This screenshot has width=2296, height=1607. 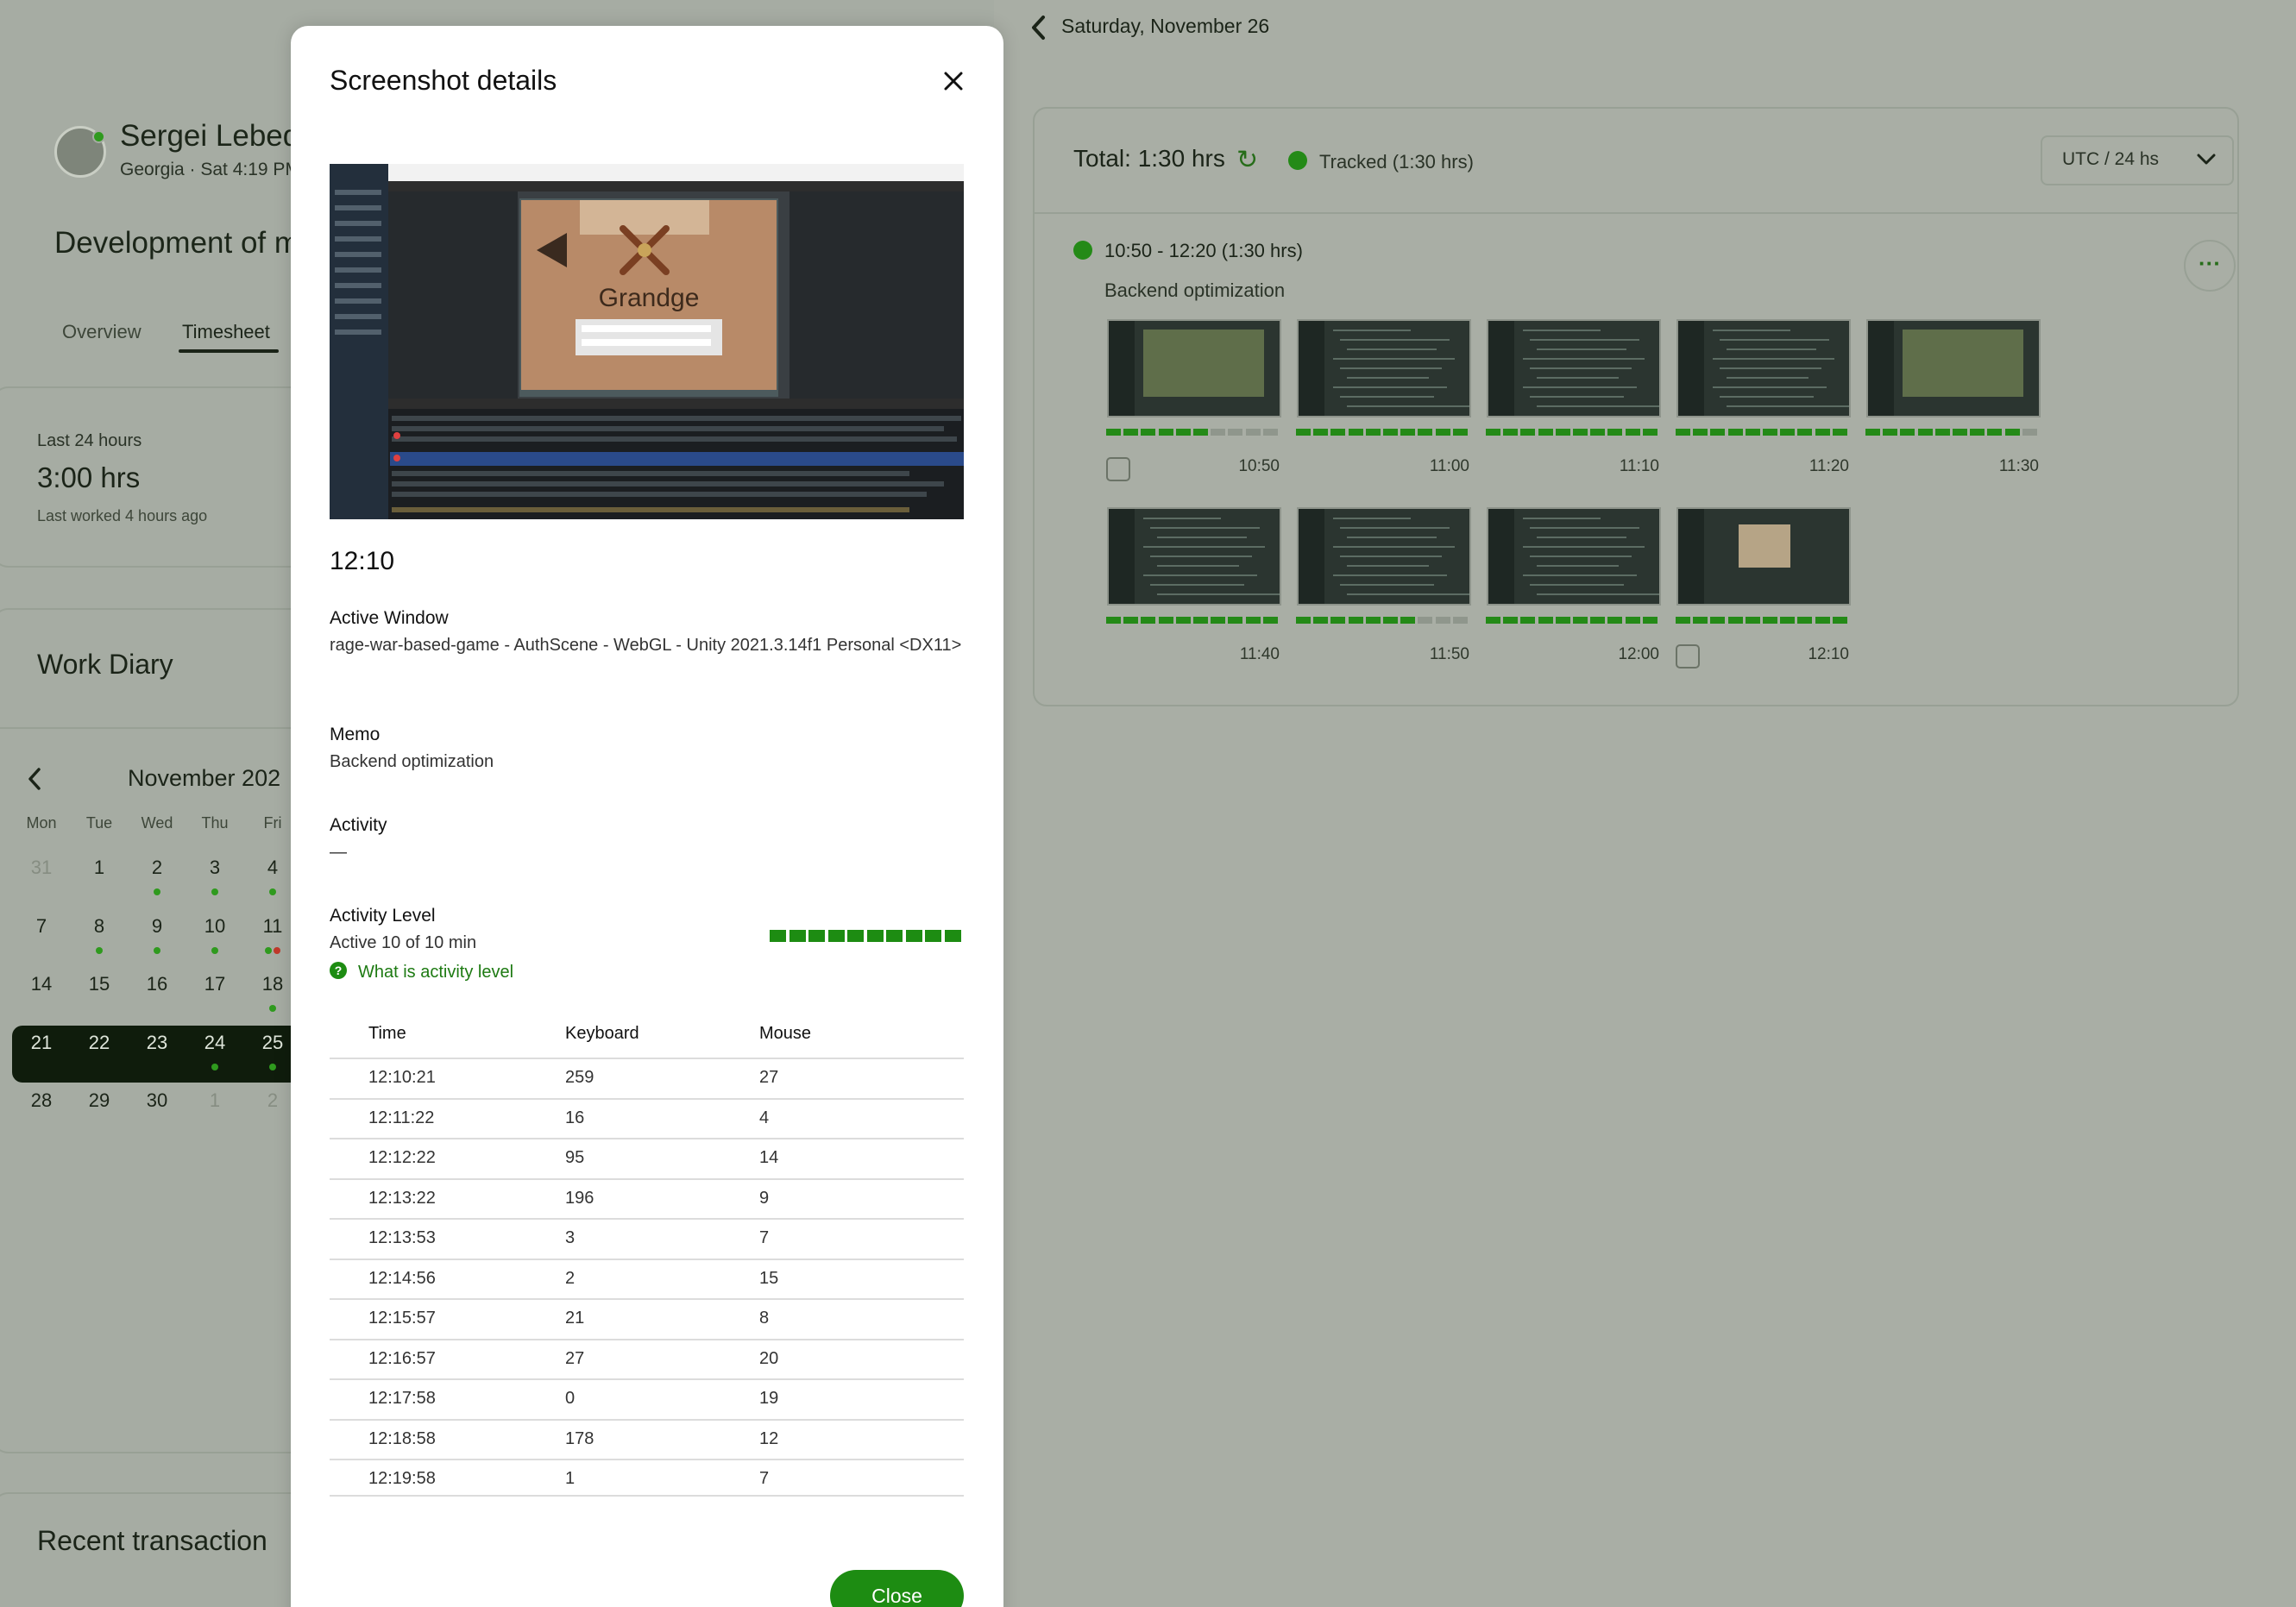 I want to click on screenshot-image: Grandge, so click(x=647, y=341).